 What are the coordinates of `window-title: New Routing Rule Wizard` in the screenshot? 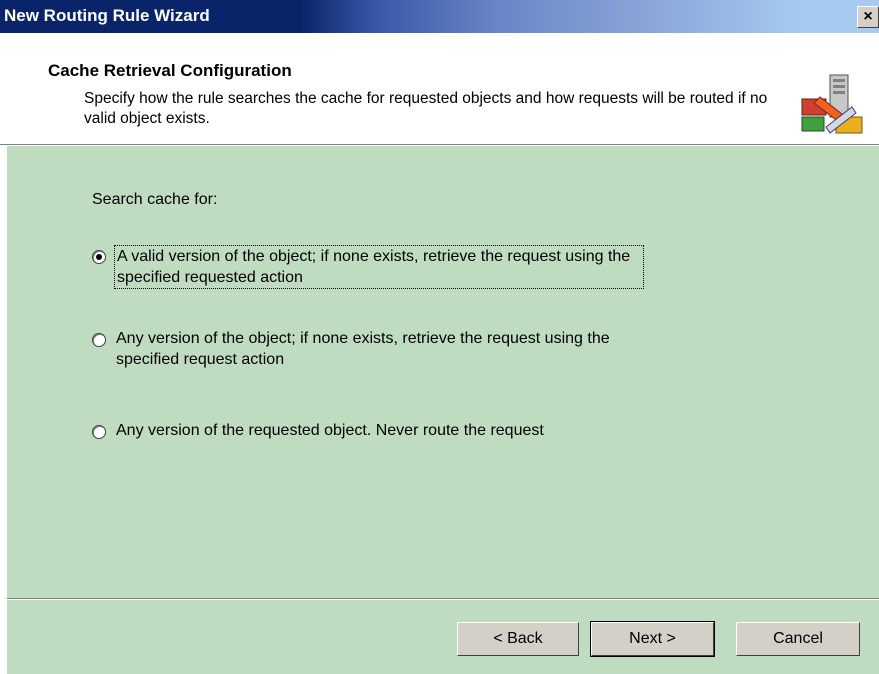 It's located at (107, 15).